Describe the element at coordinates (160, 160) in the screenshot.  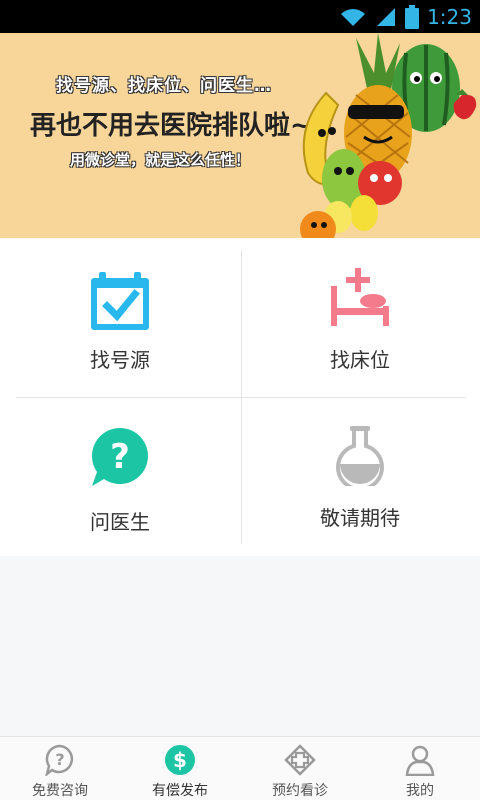
I see `banner-tagline: 用微诊堂，就是这么任性！` at that location.